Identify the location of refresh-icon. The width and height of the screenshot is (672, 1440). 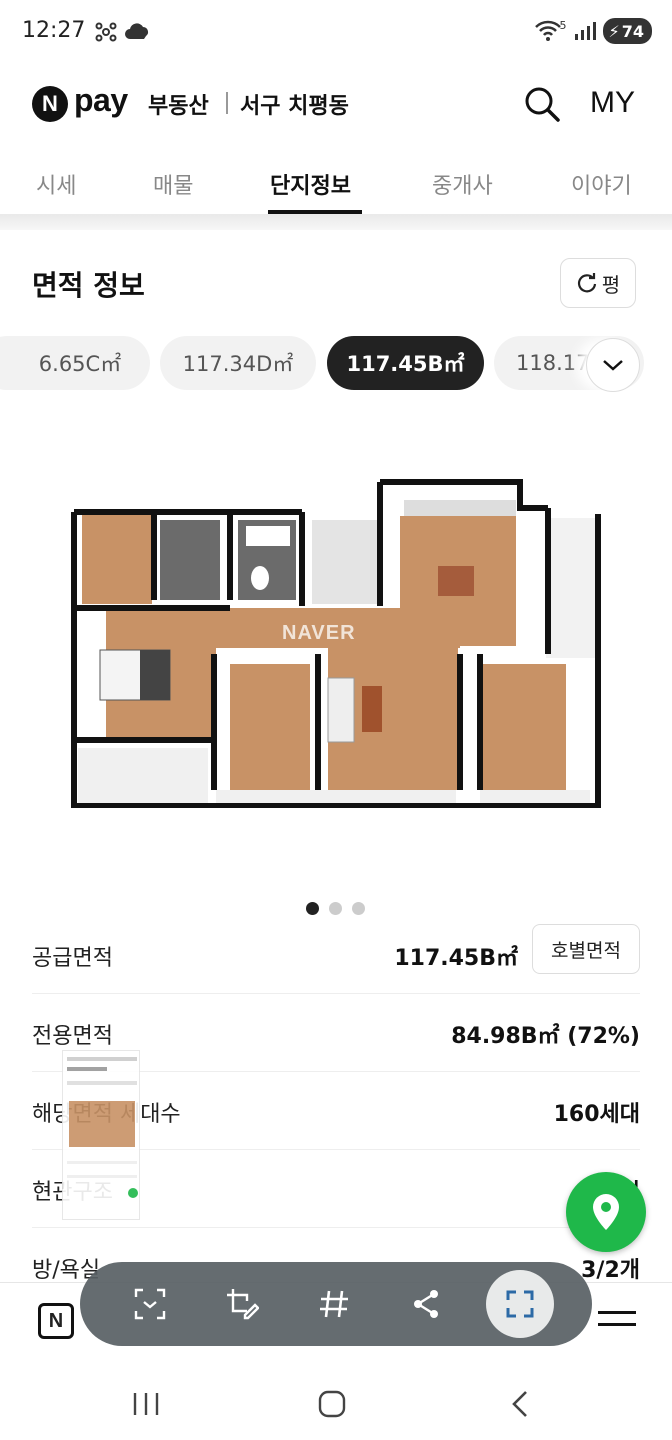
(586, 283).